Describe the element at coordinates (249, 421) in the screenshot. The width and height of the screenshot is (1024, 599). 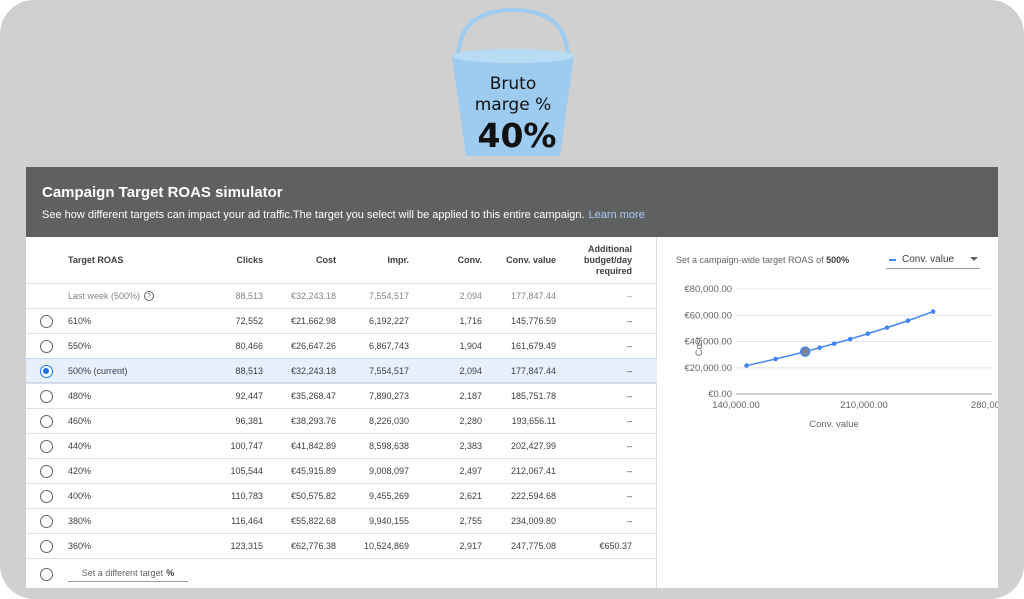
I see `clicks-cell: 96,381` at that location.